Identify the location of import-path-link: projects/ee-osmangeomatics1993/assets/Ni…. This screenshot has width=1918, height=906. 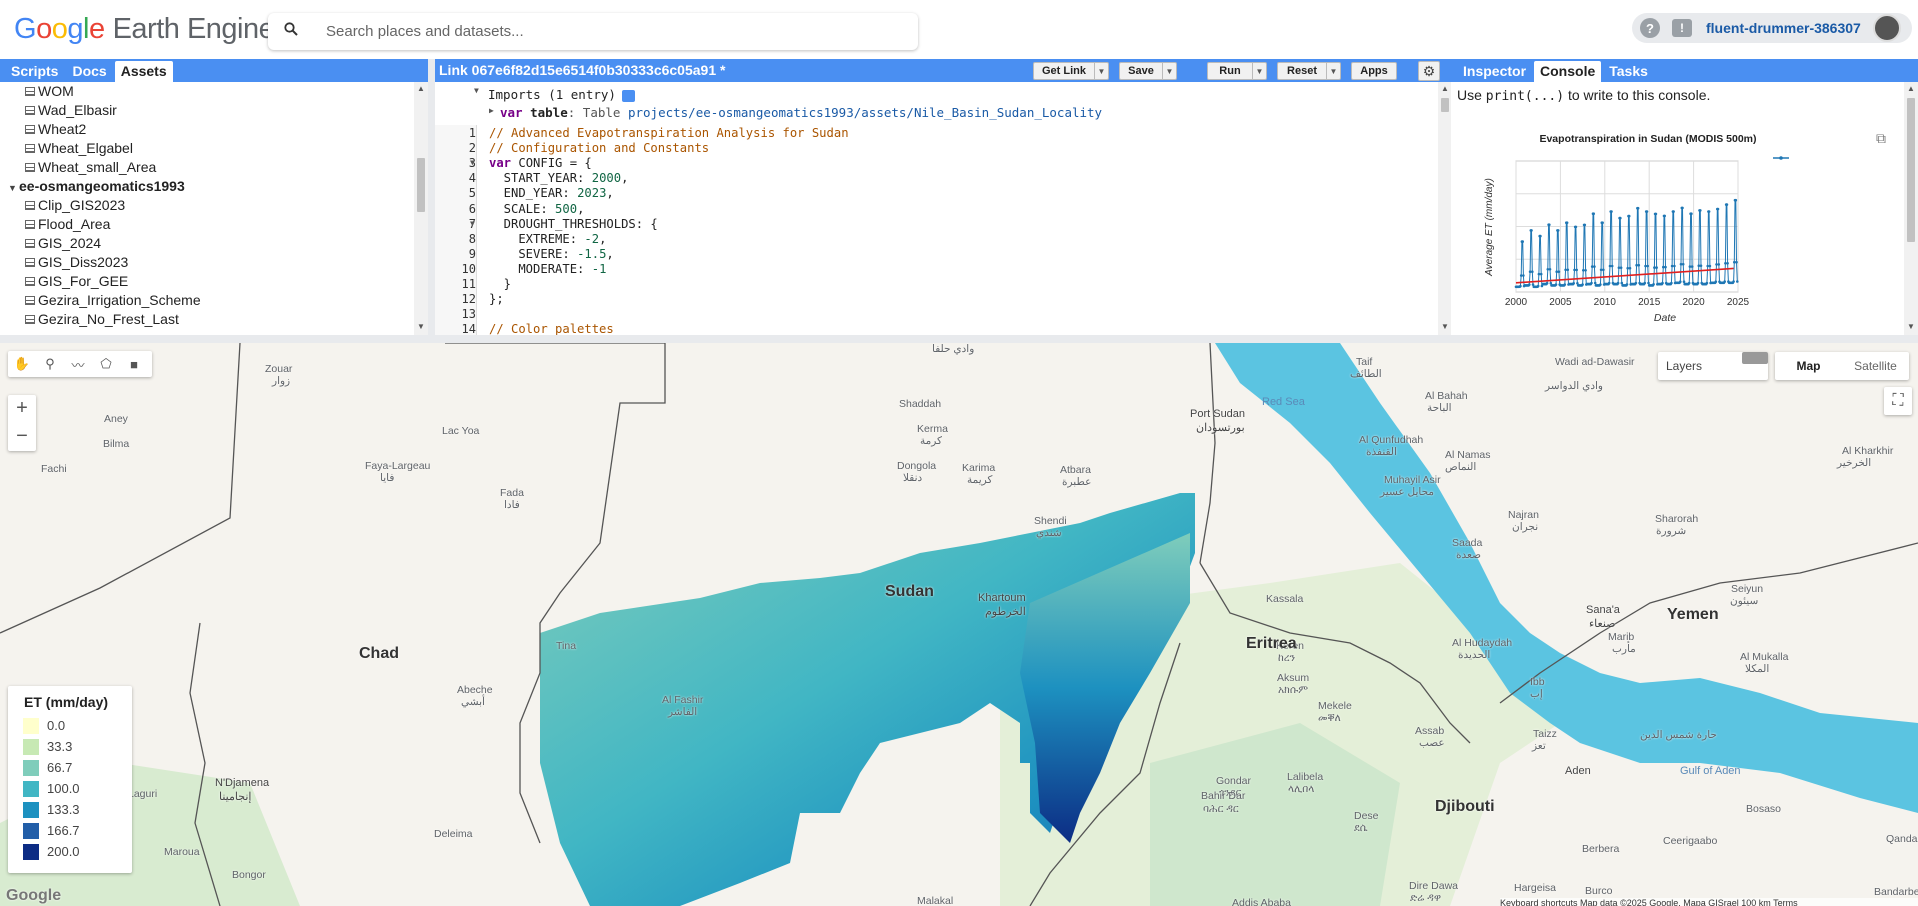
(865, 112).